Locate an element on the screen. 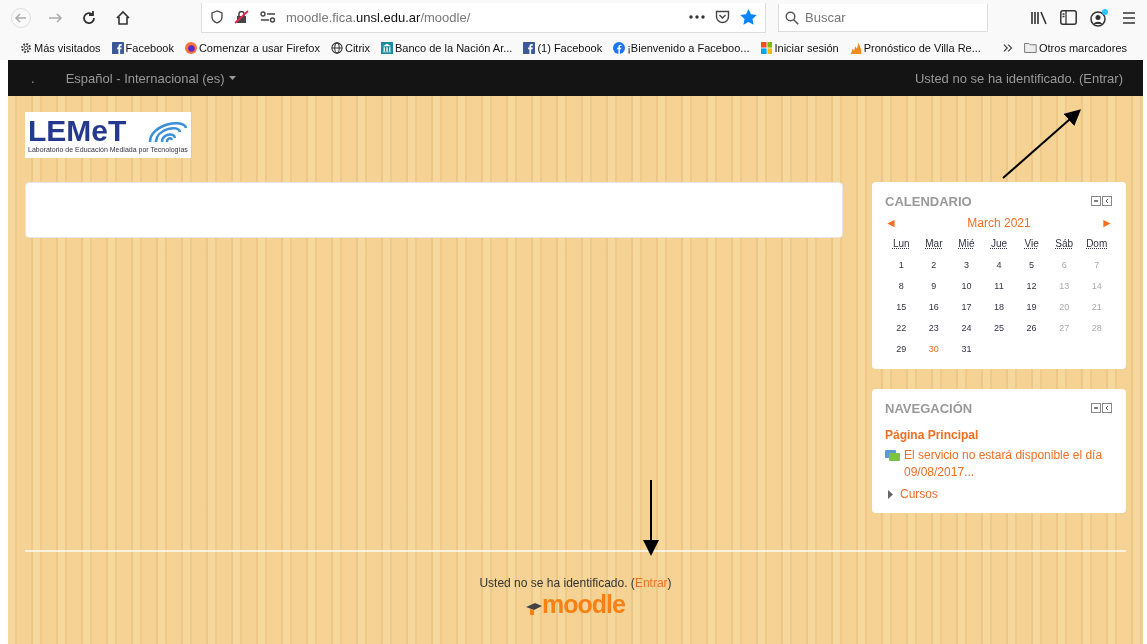  bookmark: Iniciar sesión is located at coordinates (806, 47).